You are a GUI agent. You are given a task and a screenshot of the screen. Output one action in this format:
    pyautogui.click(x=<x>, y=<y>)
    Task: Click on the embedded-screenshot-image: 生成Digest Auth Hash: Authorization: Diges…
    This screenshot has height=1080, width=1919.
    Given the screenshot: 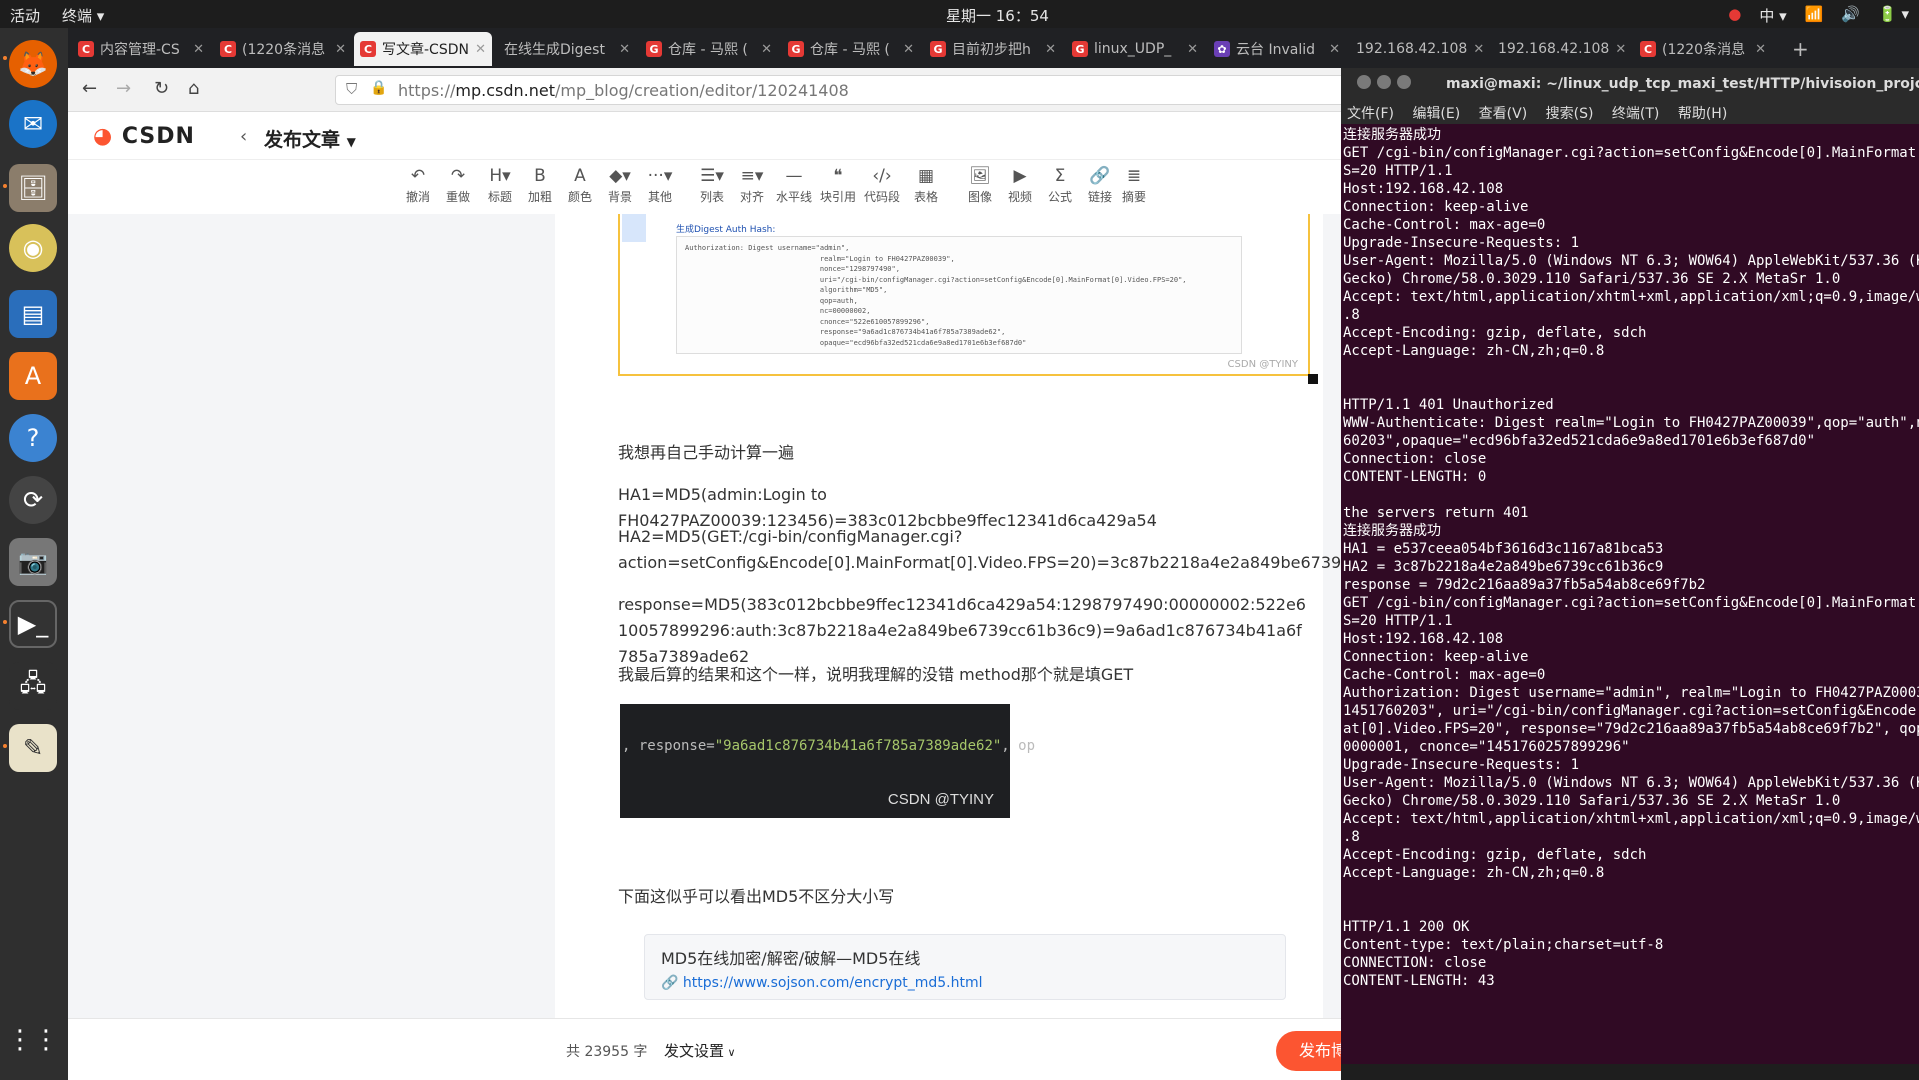 What is the action you would take?
    pyautogui.click(x=968, y=299)
    